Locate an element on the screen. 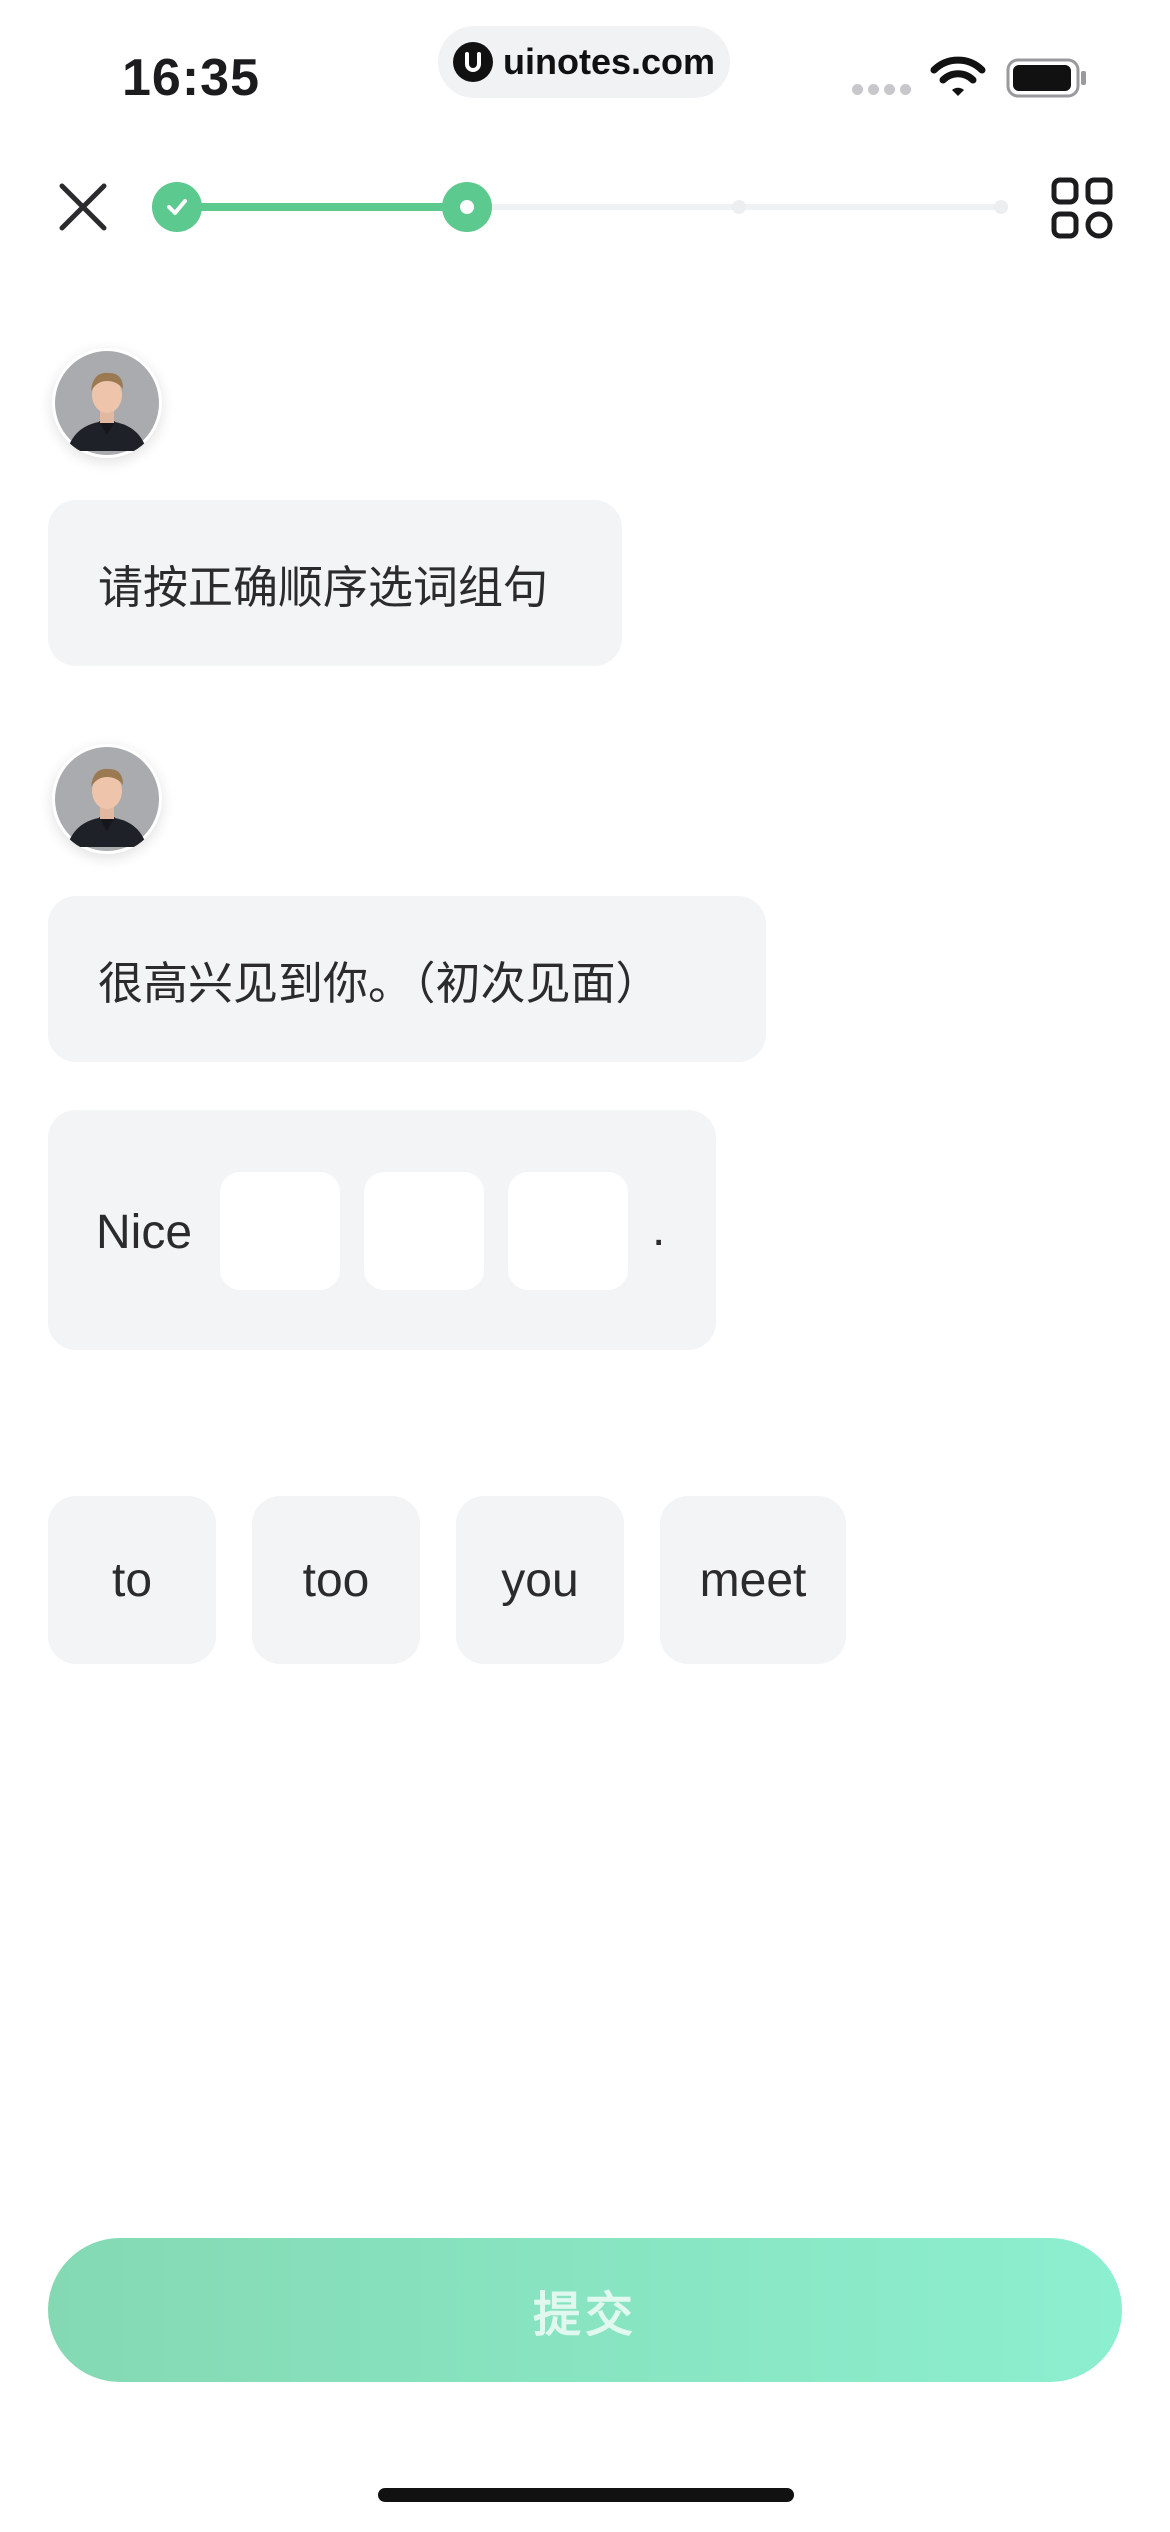 The width and height of the screenshot is (1170, 2532). grid-icon is located at coordinates (1082, 208).